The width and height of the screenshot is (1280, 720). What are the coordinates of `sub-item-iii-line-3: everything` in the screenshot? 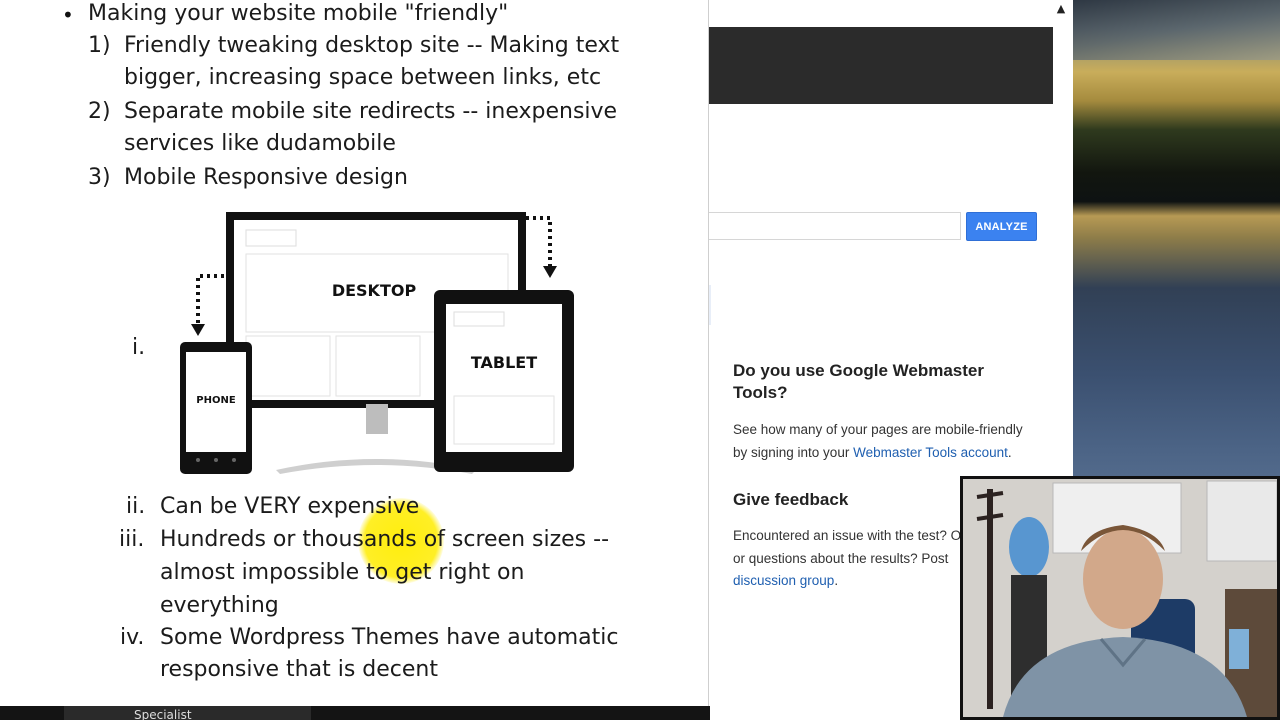 It's located at (219, 605).